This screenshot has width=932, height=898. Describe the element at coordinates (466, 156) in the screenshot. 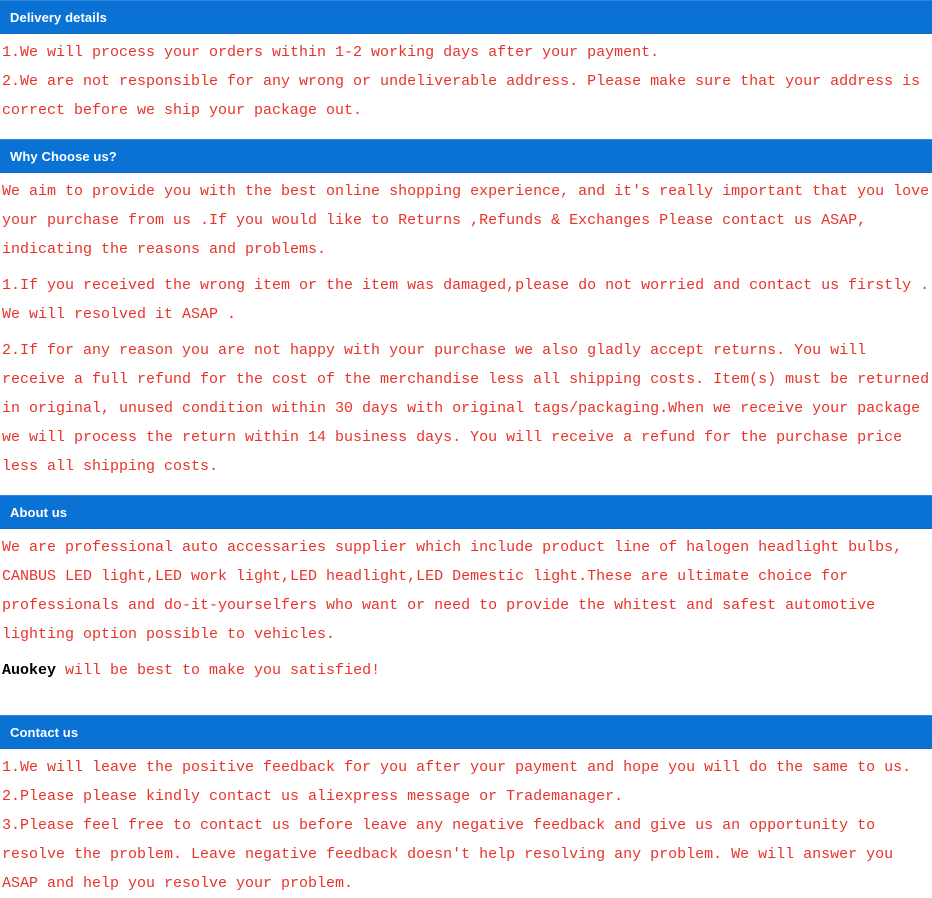

I see `section-header-why-choose-us: Why Choose us?` at that location.